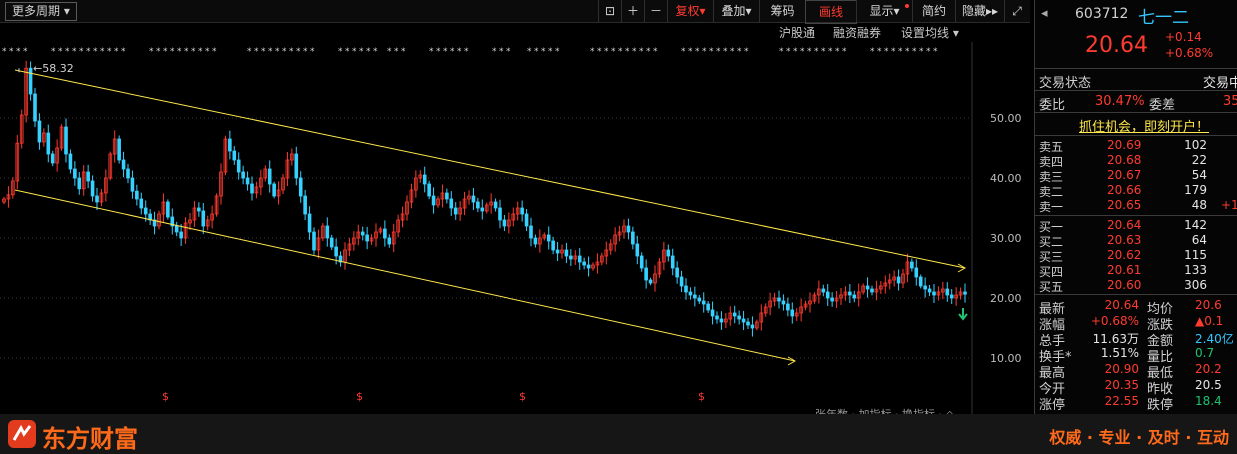 This screenshot has height=454, width=1237. Describe the element at coordinates (1124, 160) in the screenshot. I see `ask-price: 20.68` at that location.